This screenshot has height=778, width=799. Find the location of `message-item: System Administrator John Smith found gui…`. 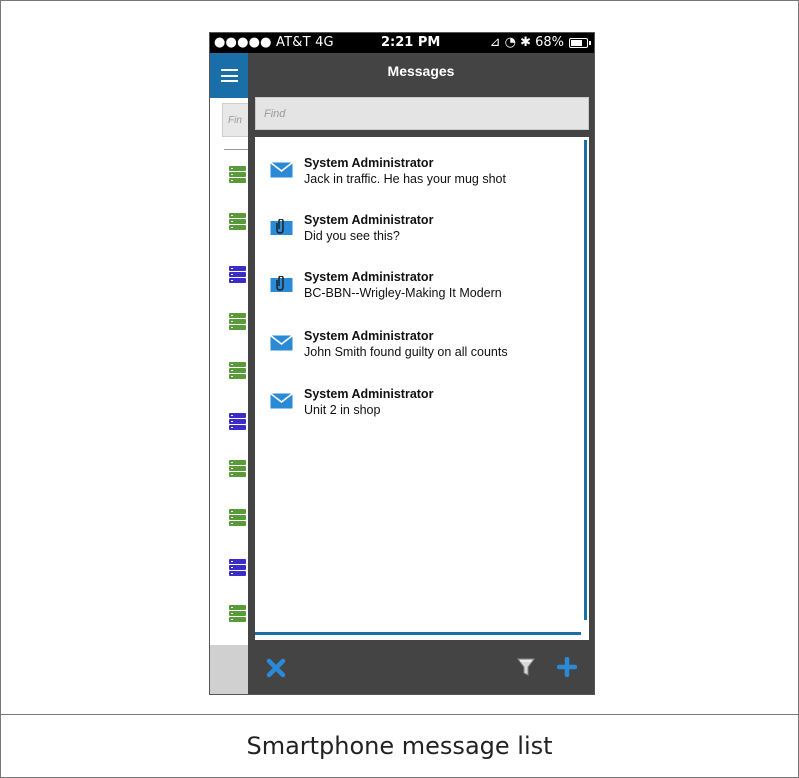

message-item: System Administrator John Smith found gui… is located at coordinates (417, 347).